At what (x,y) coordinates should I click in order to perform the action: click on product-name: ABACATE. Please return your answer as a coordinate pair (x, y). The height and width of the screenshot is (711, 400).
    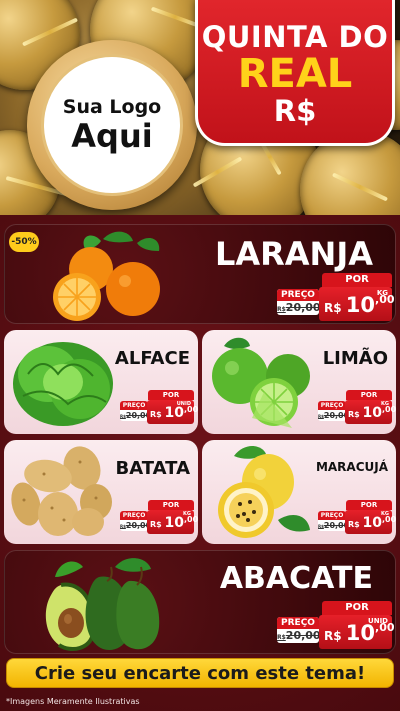
    Looking at the image, I should click on (296, 578).